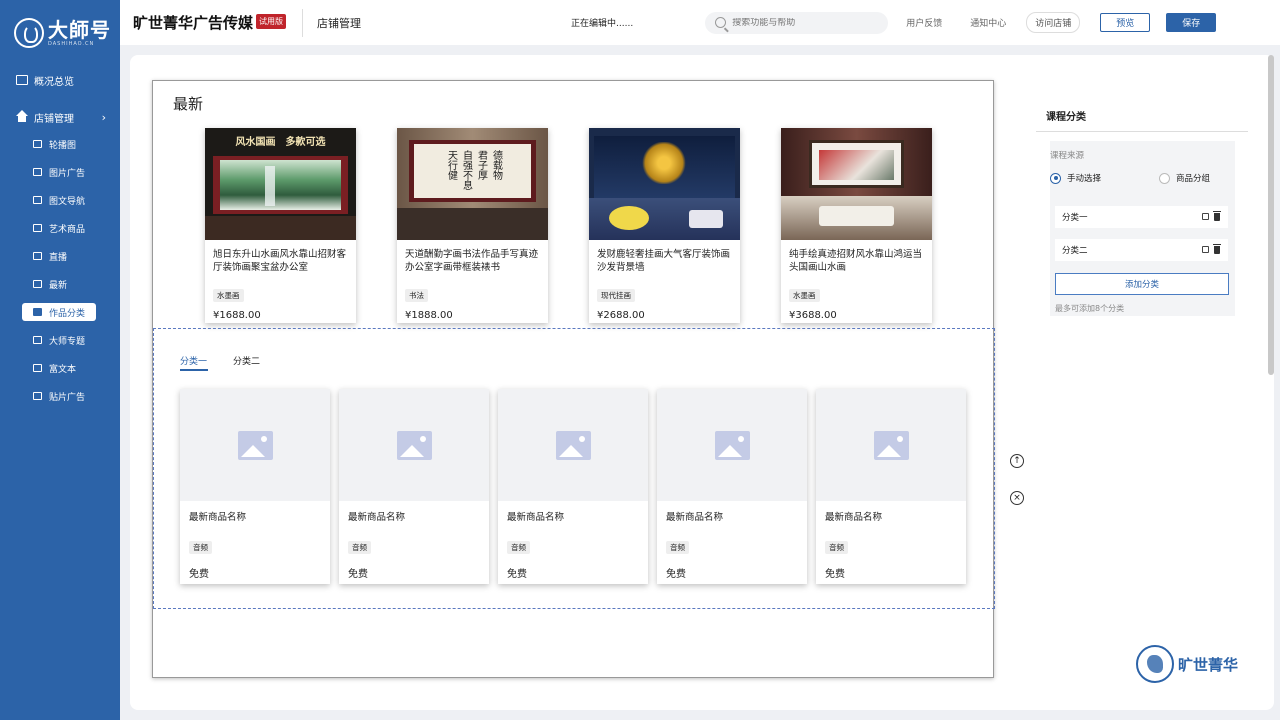  What do you see at coordinates (37, 396) in the screenshot?
I see `sticker-ad-icon` at bounding box center [37, 396].